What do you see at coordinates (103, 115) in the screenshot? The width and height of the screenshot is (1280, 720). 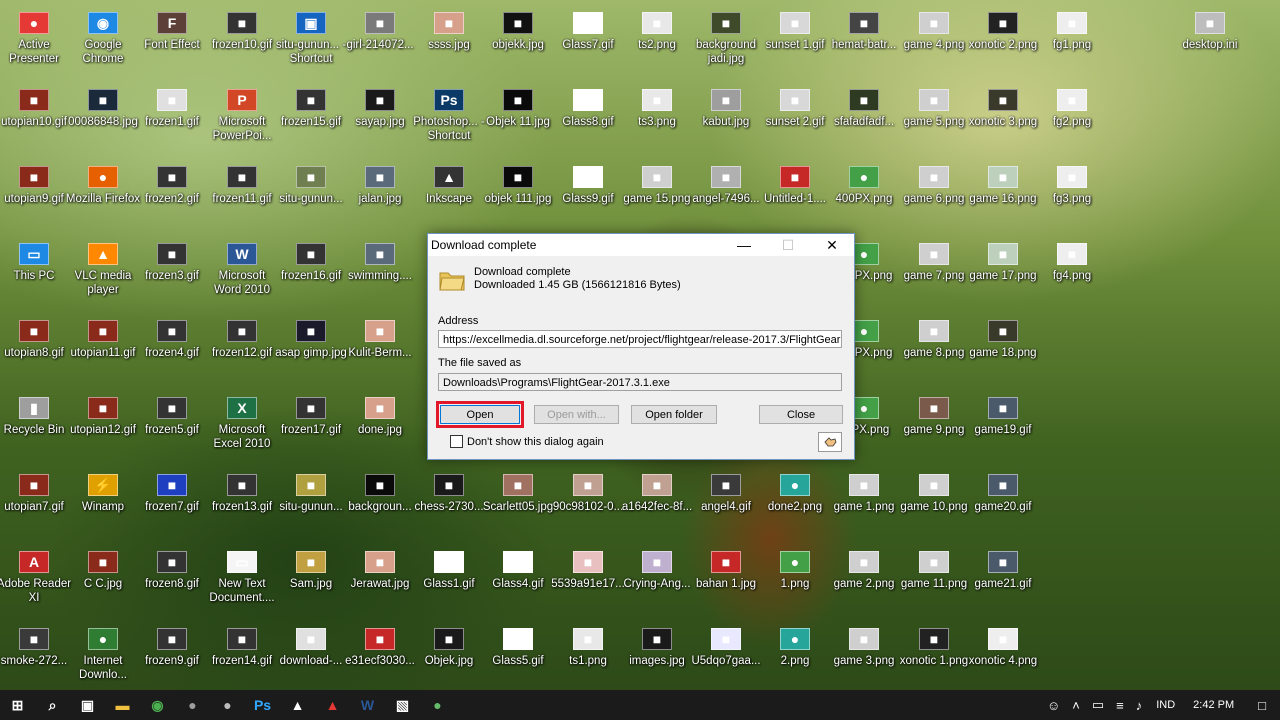 I see `desktop-icon: ■ 00086848.jpg` at bounding box center [103, 115].